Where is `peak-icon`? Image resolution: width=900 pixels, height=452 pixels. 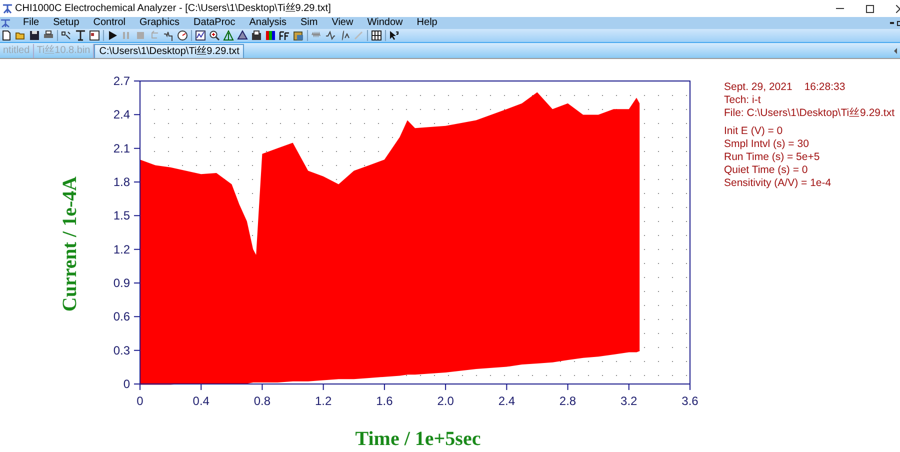 peak-icon is located at coordinates (228, 35).